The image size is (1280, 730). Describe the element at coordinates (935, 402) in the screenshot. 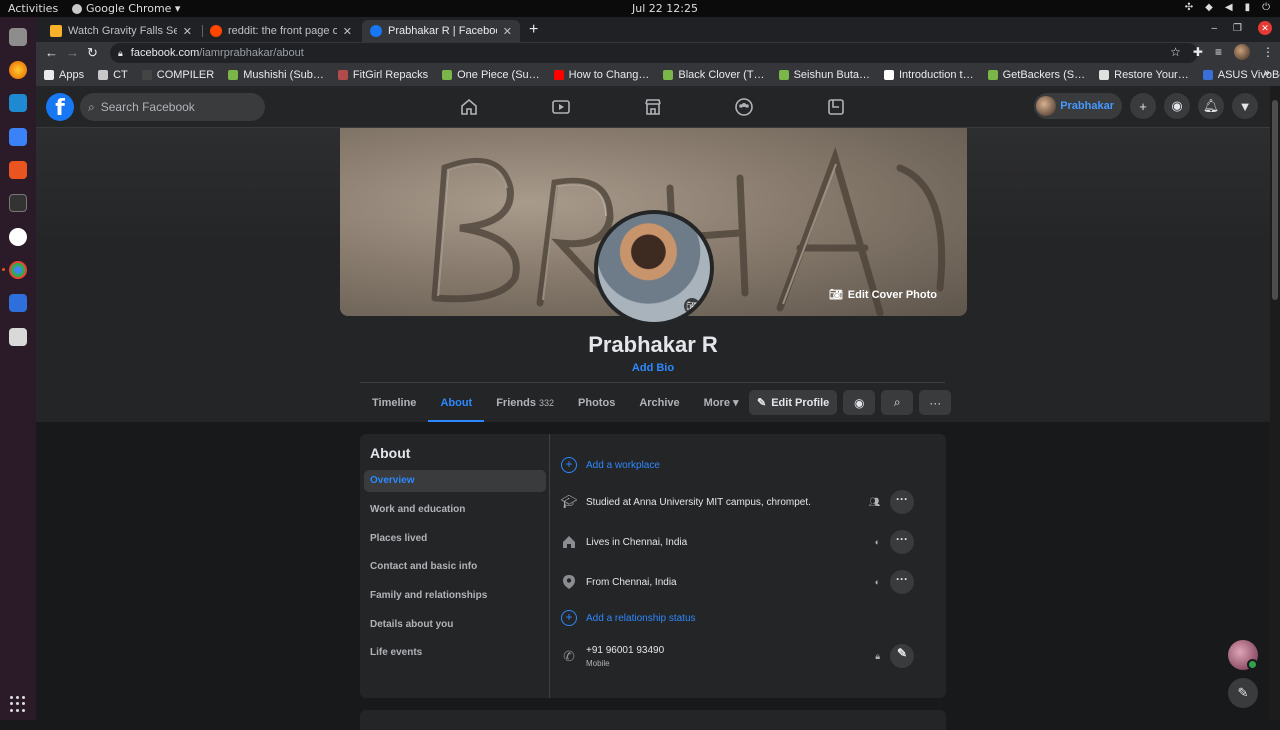

I see `more-options-button: ···` at that location.